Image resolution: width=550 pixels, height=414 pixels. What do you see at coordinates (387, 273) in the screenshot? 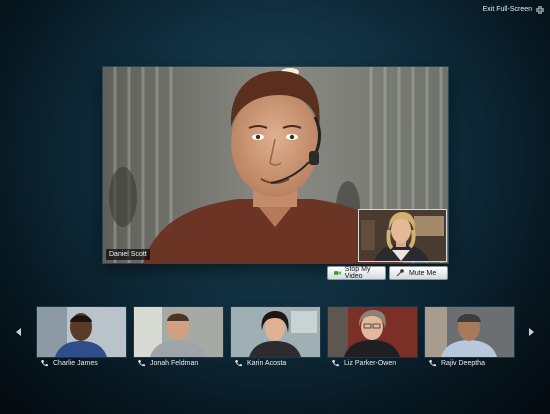
I see `call-controls: Stop My Video Mute Me` at bounding box center [387, 273].